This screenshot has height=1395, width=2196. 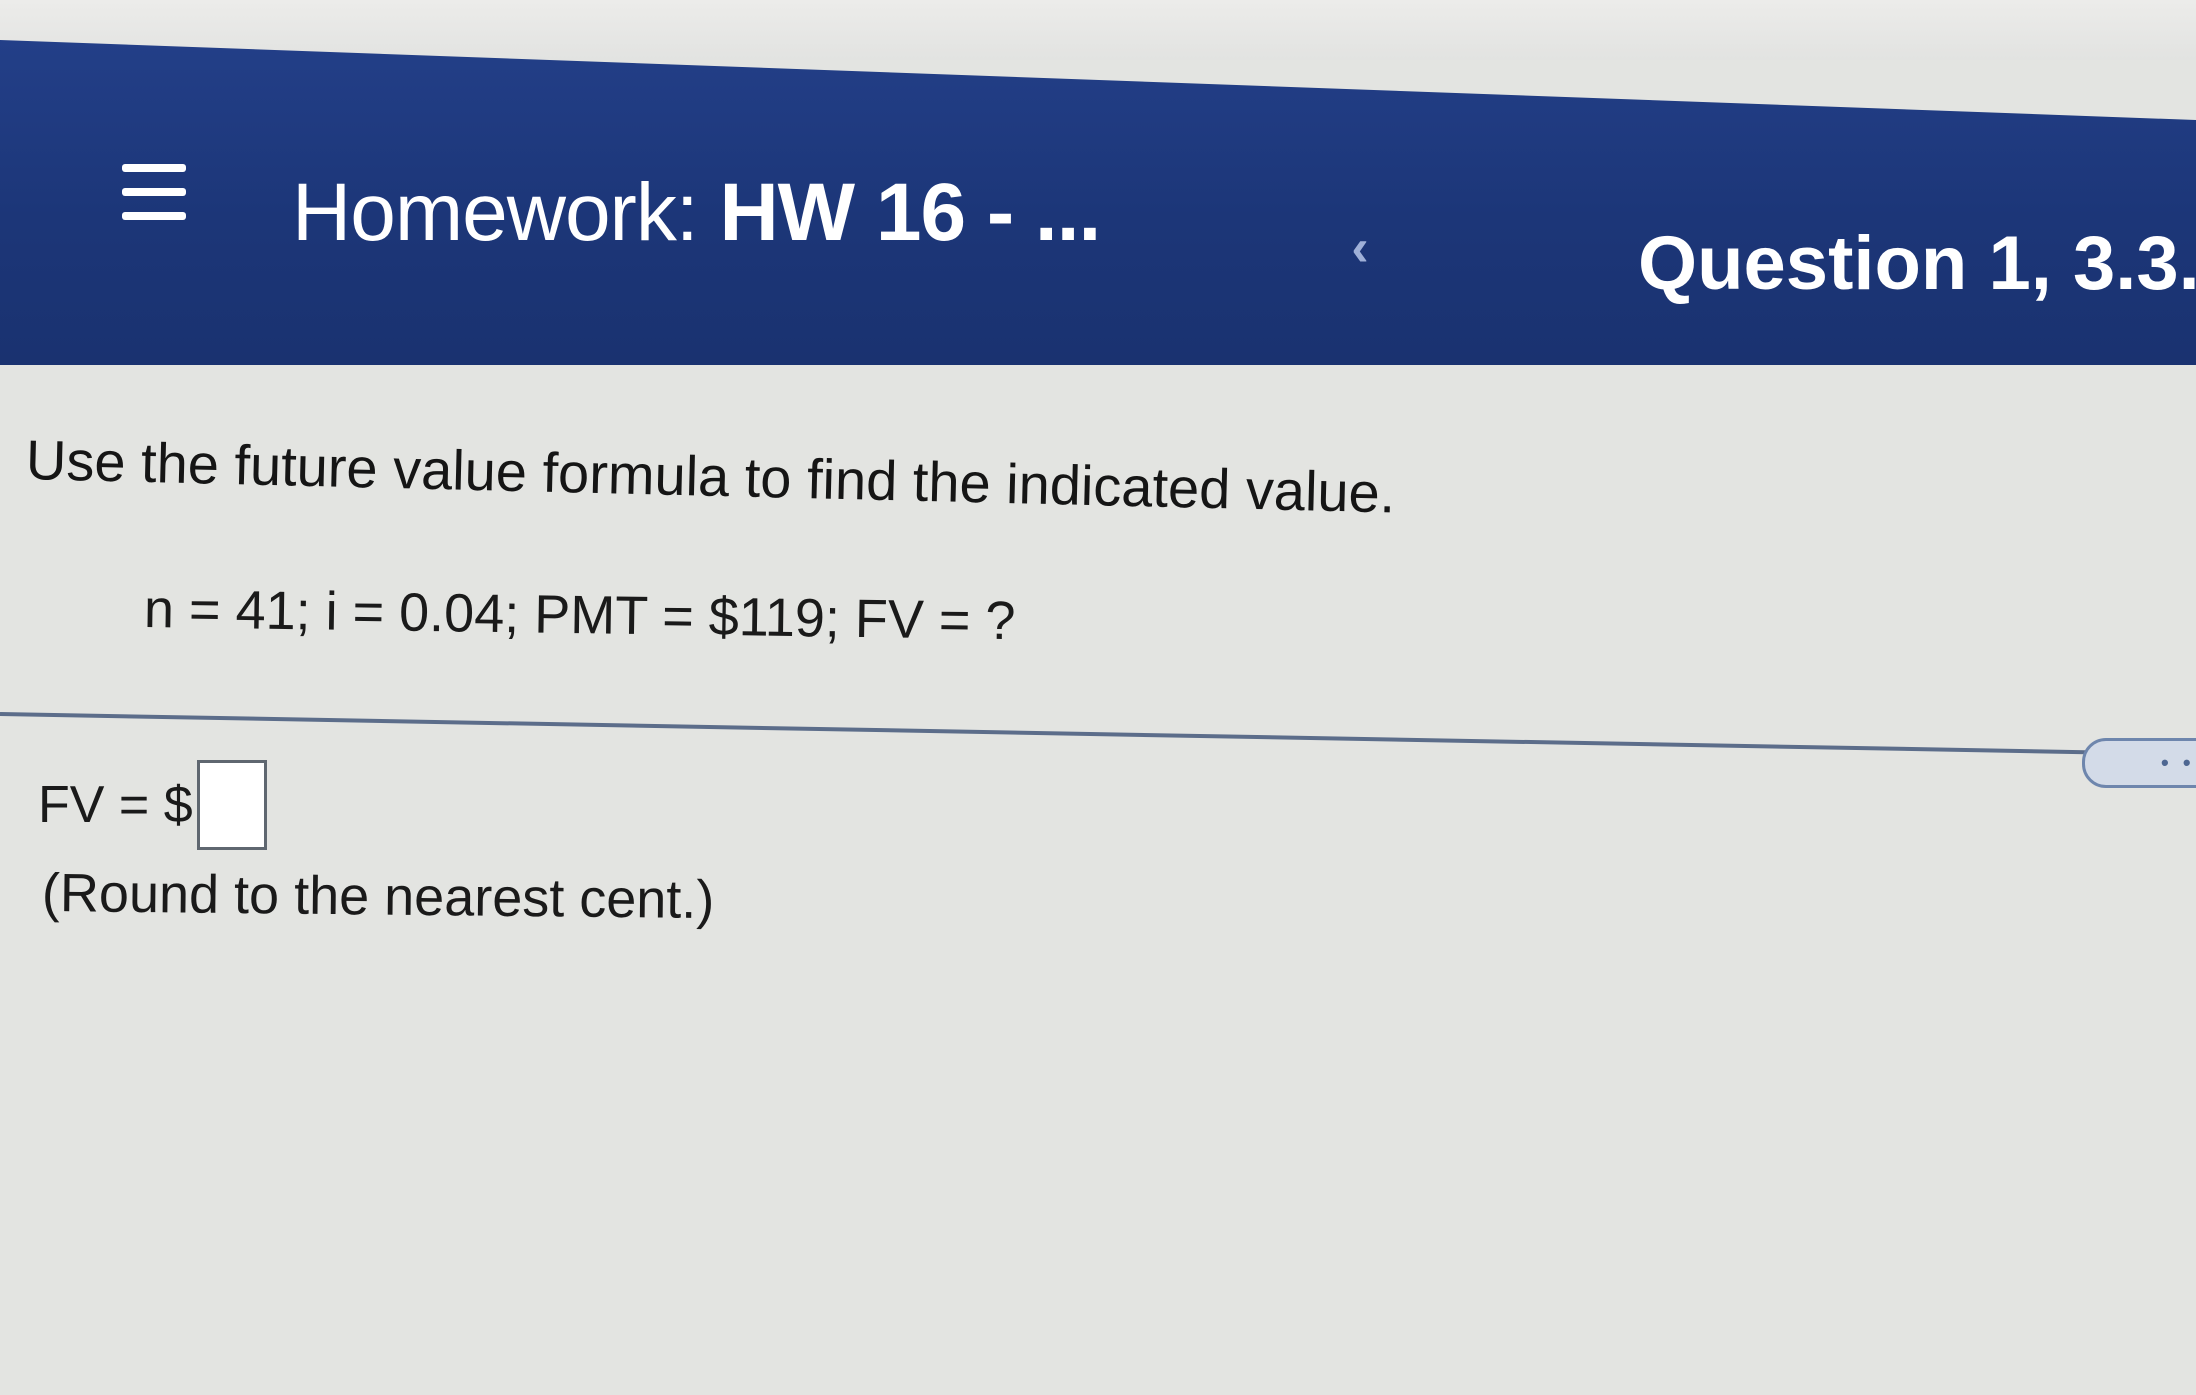 What do you see at coordinates (231, 805) in the screenshot?
I see `fv-answer-input` at bounding box center [231, 805].